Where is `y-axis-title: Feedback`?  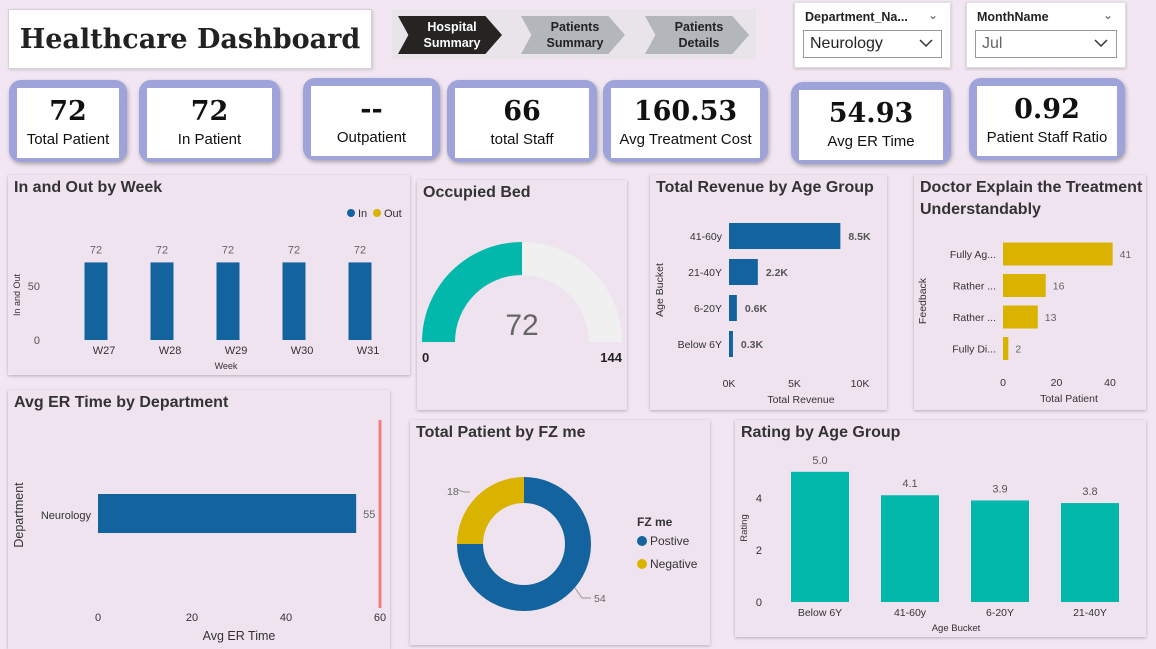 y-axis-title: Feedback is located at coordinates (923, 300).